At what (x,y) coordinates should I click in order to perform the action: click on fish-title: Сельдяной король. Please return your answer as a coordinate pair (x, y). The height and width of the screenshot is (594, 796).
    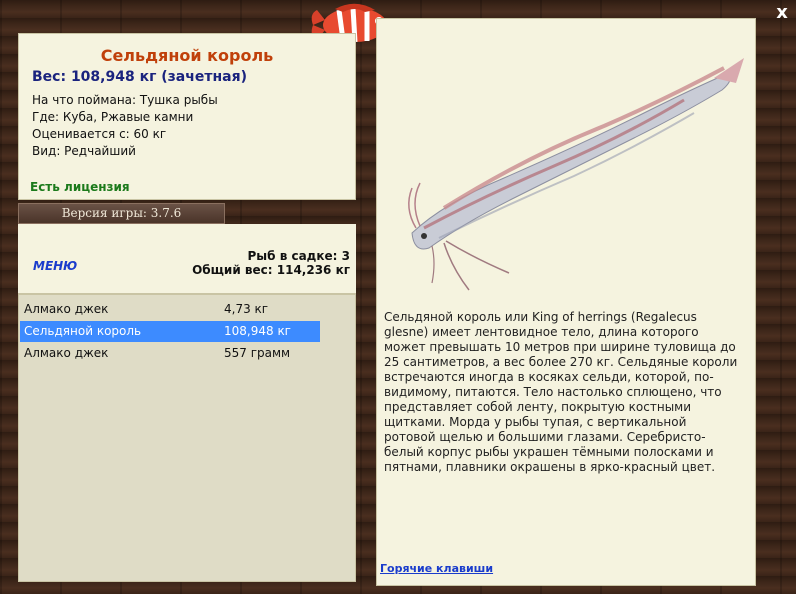
    Looking at the image, I should click on (187, 55).